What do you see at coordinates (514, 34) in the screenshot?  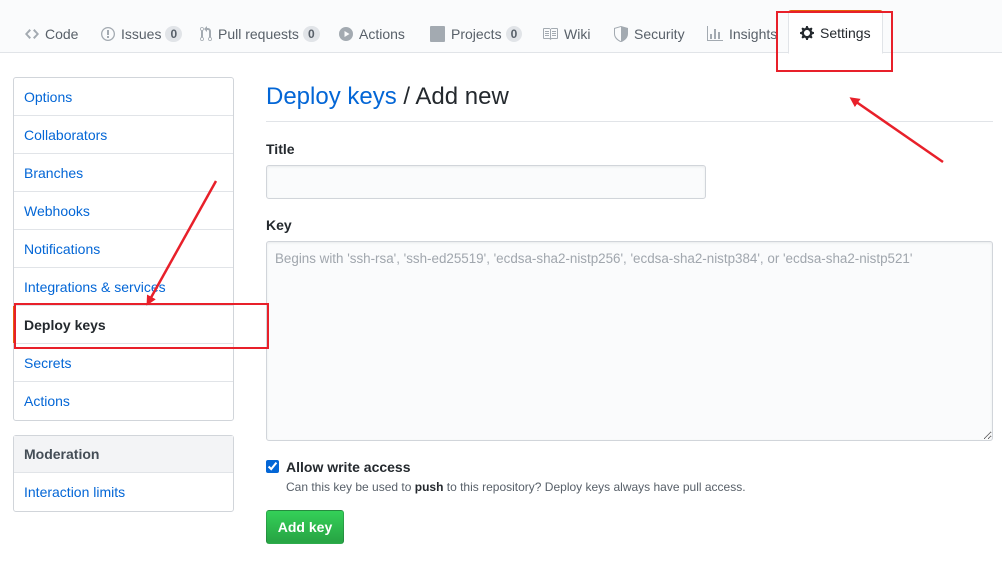 I see `projects-count-badge: 0` at bounding box center [514, 34].